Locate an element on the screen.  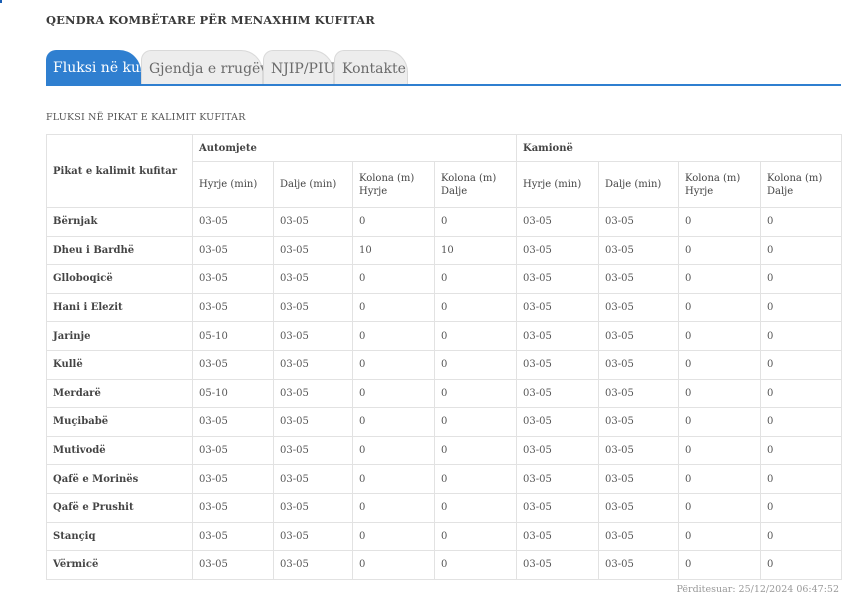
table-row: Merdarë 05-10 03-05 0 0 03-05 03-05 0 0 is located at coordinates (444, 393).